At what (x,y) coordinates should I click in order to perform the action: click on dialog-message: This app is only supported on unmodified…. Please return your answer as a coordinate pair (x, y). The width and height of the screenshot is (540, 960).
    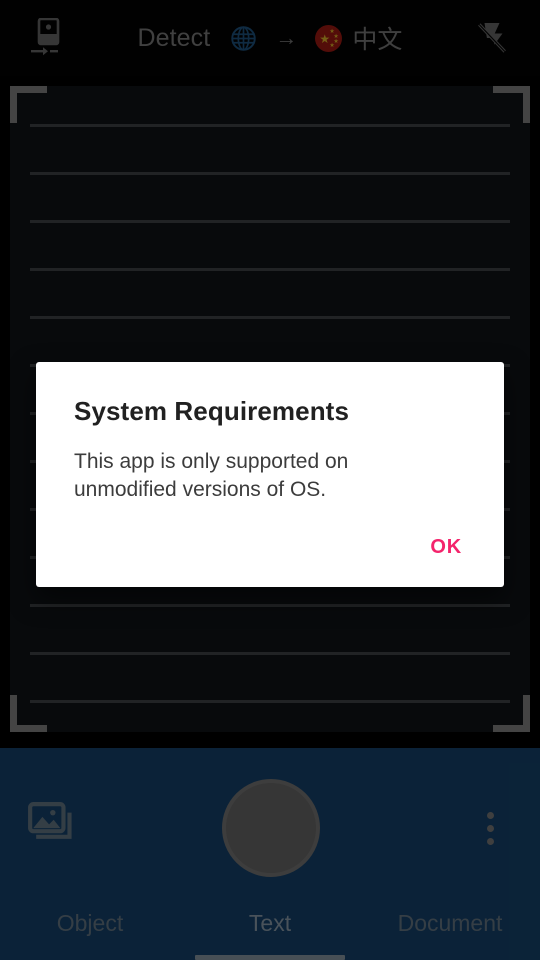
    Looking at the image, I should click on (211, 475).